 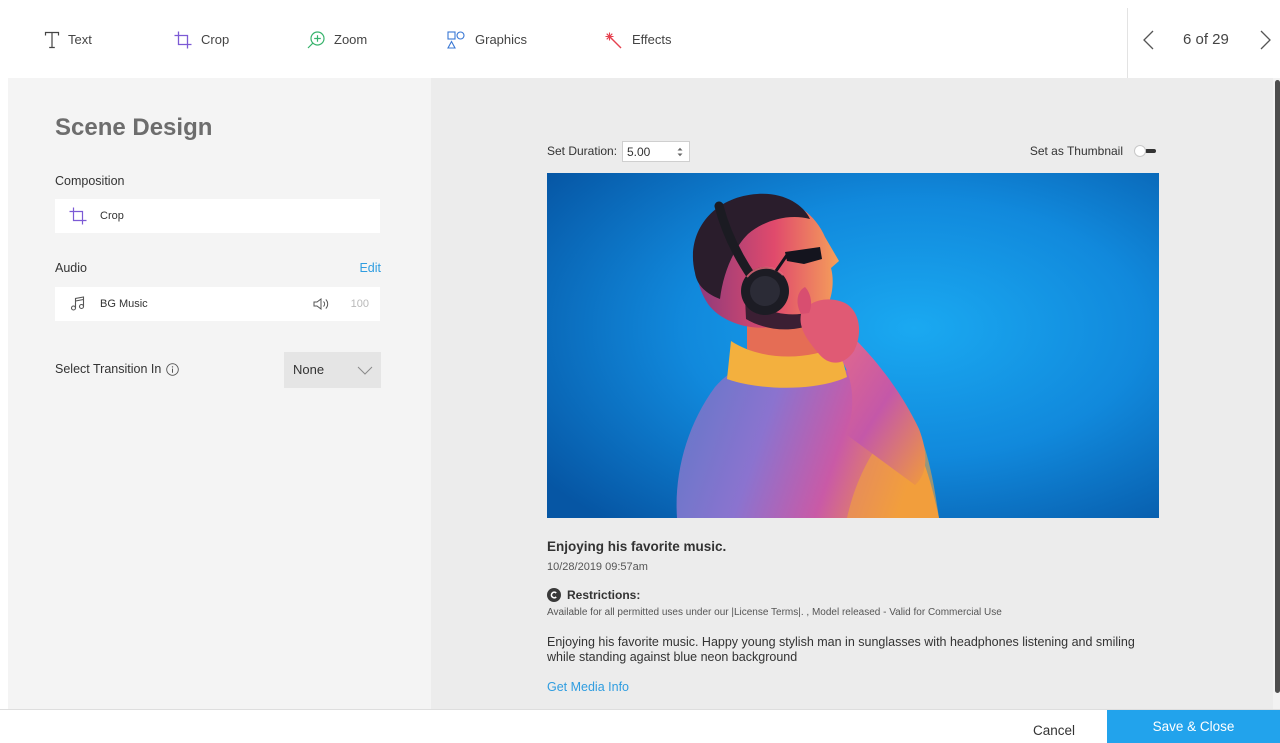 I want to click on transition-select: None, so click(x=332, y=370).